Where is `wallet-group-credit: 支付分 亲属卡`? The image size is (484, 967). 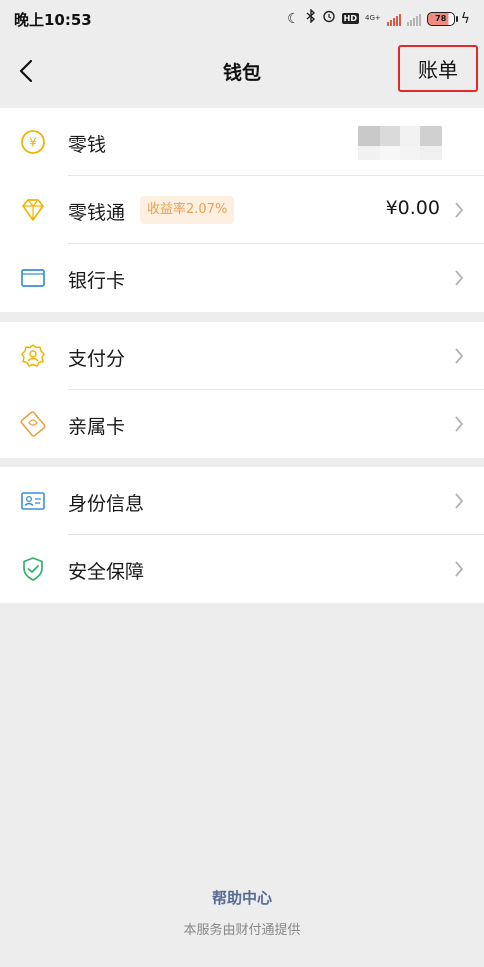
wallet-group-credit: 支付分 亲属卡 is located at coordinates (242, 390).